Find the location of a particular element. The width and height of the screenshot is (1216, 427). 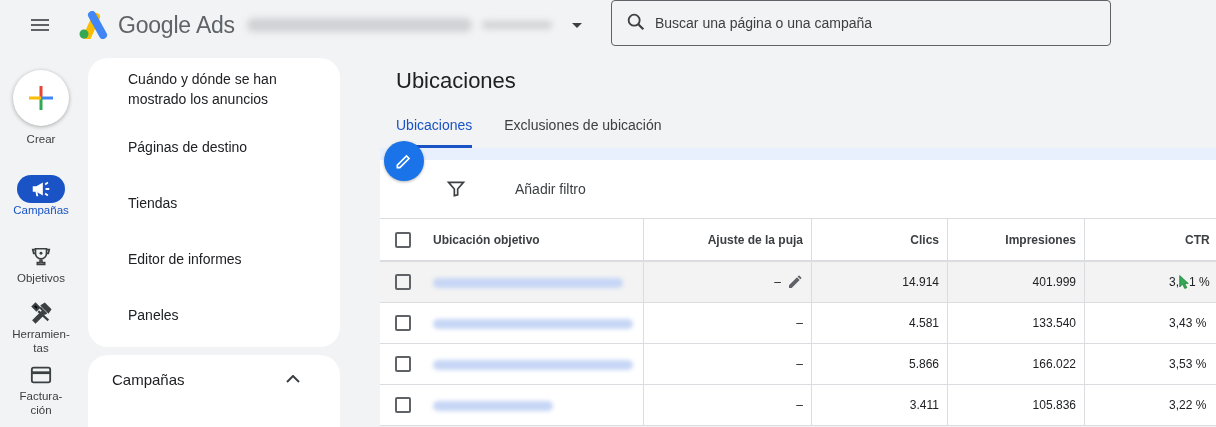

table-cell: 133.540 is located at coordinates (1054, 323).